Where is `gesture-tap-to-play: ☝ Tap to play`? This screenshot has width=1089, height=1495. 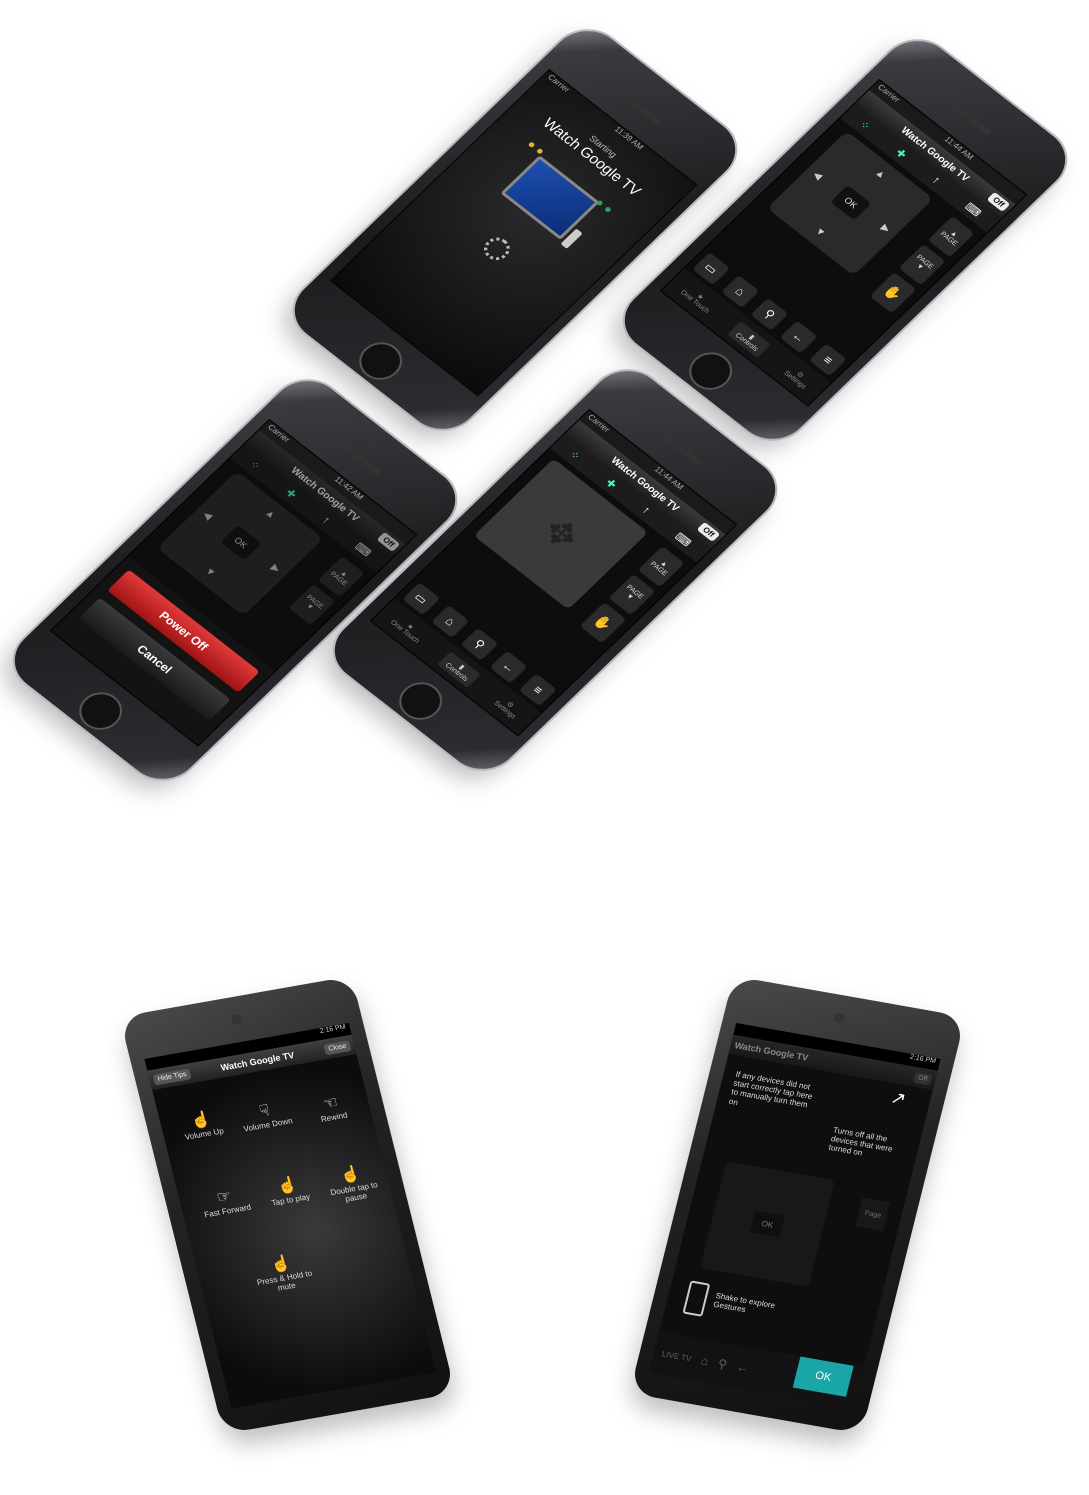
gesture-tap-to-play: ☝ Tap to play is located at coordinates (288, 1190).